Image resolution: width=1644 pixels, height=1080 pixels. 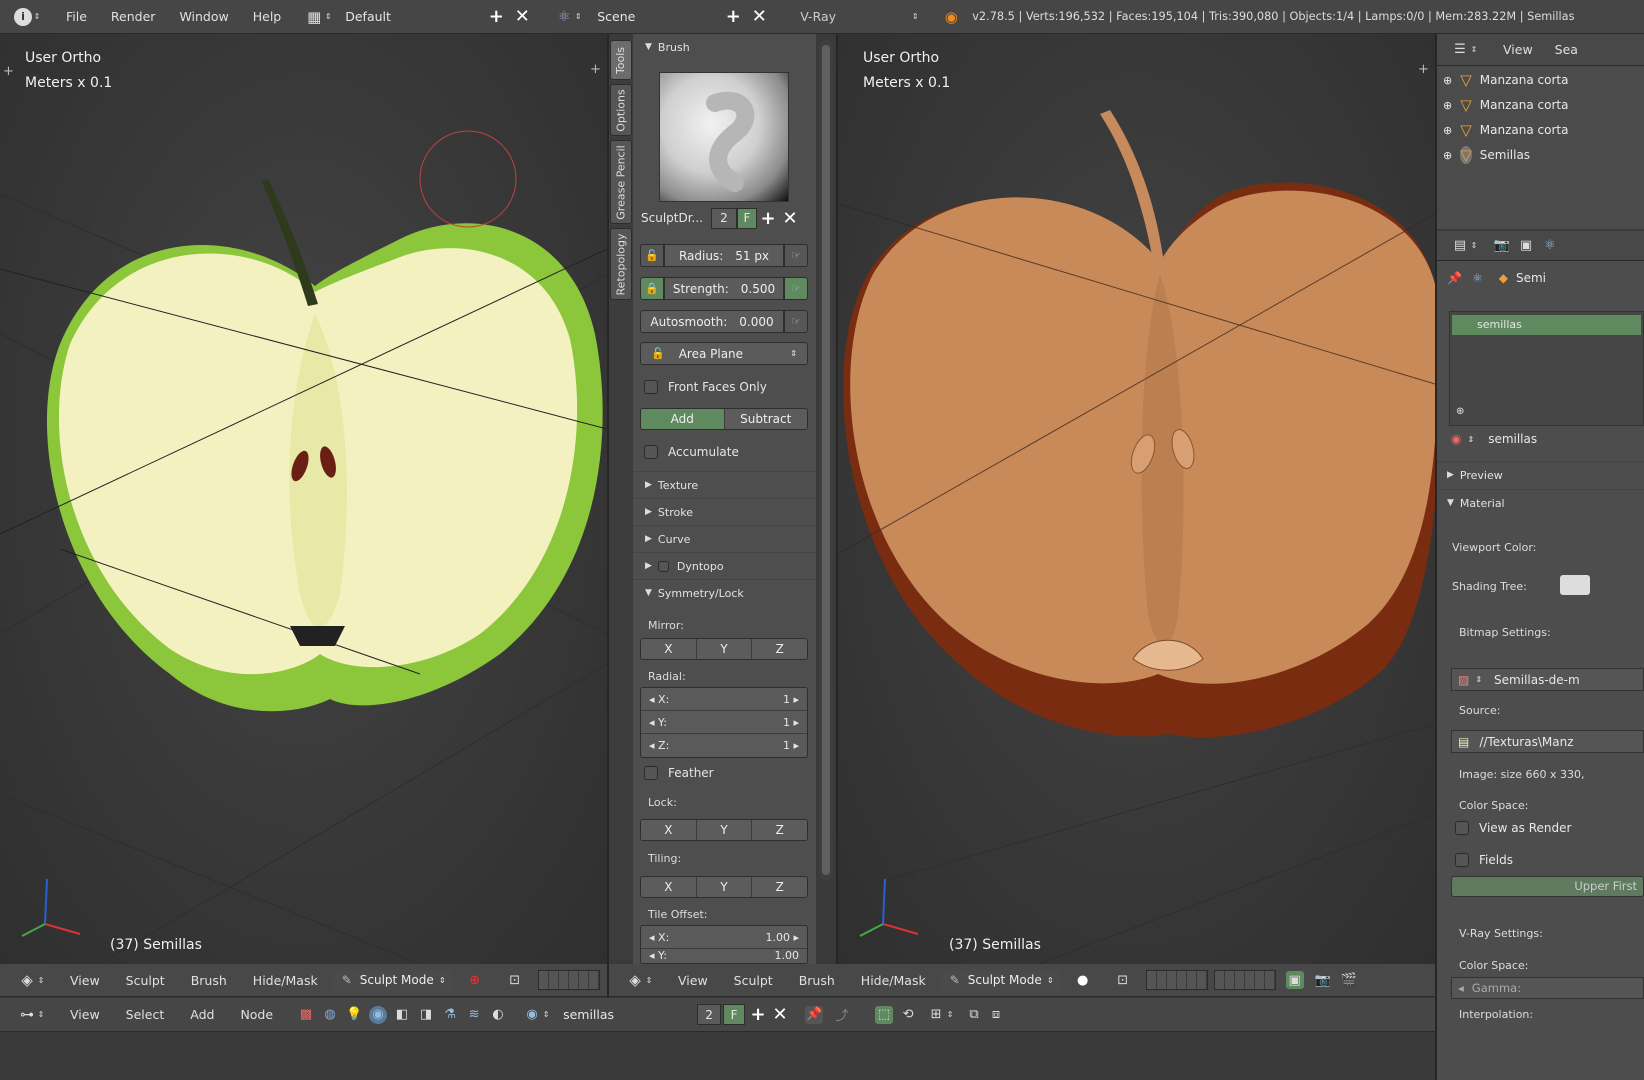 I want to click on texture-section: ▶ Texture, so click(x=724, y=484).